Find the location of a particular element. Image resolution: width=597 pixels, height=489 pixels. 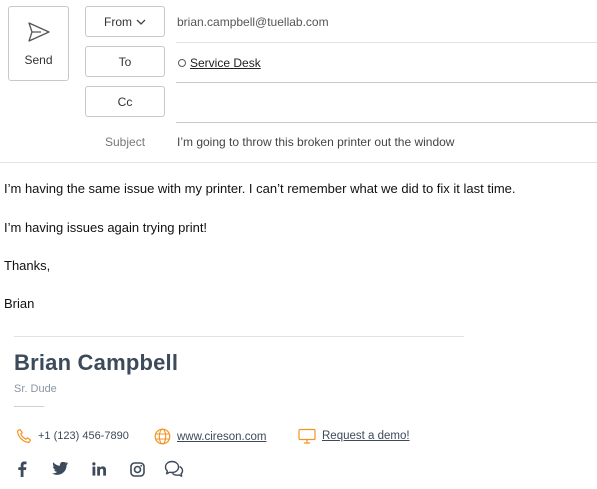

from-button: From is located at coordinates (125, 21).